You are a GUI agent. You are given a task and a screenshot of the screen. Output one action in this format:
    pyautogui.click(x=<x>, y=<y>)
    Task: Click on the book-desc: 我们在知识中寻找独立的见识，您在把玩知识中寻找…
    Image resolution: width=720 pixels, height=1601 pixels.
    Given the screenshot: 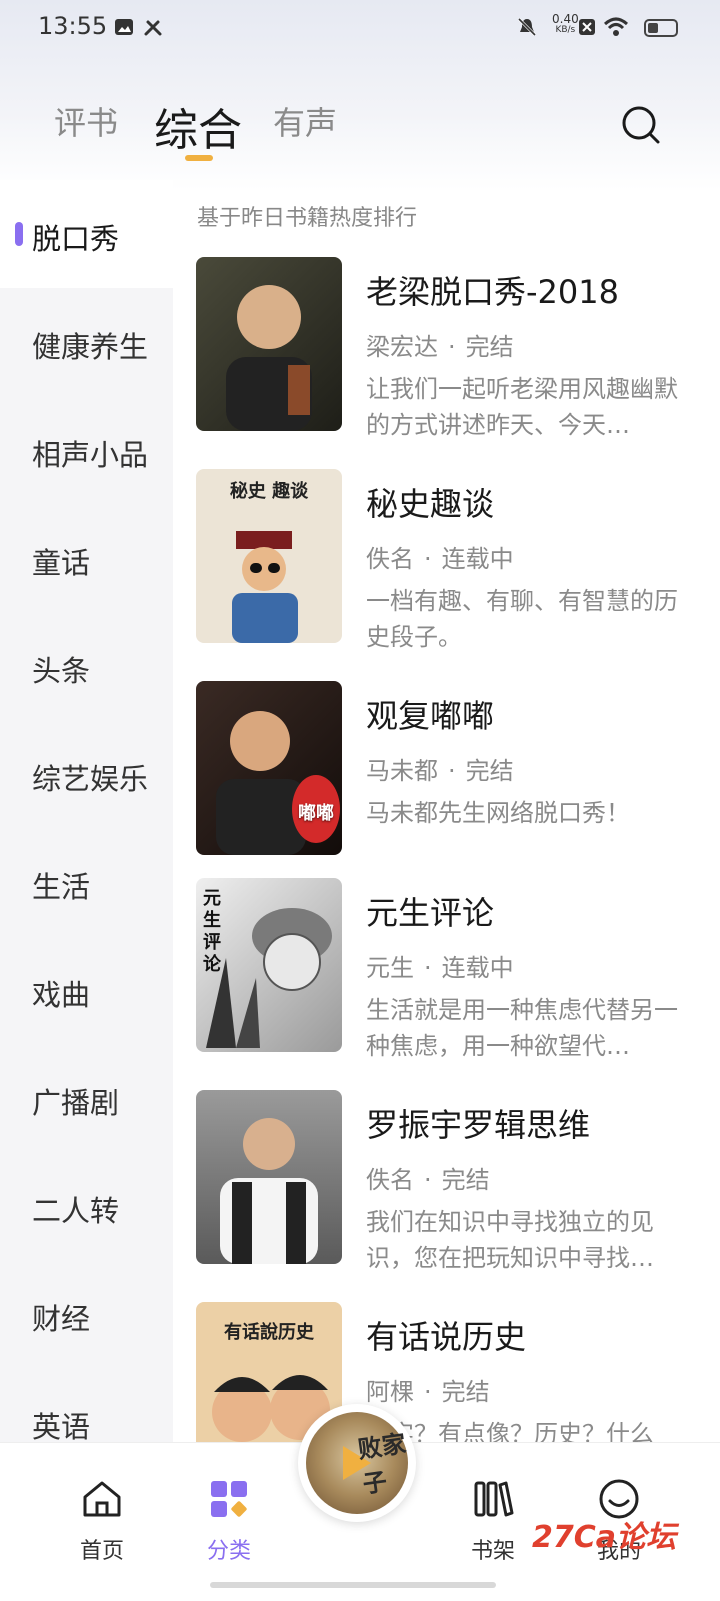 What is the action you would take?
    pyautogui.click(x=510, y=1240)
    